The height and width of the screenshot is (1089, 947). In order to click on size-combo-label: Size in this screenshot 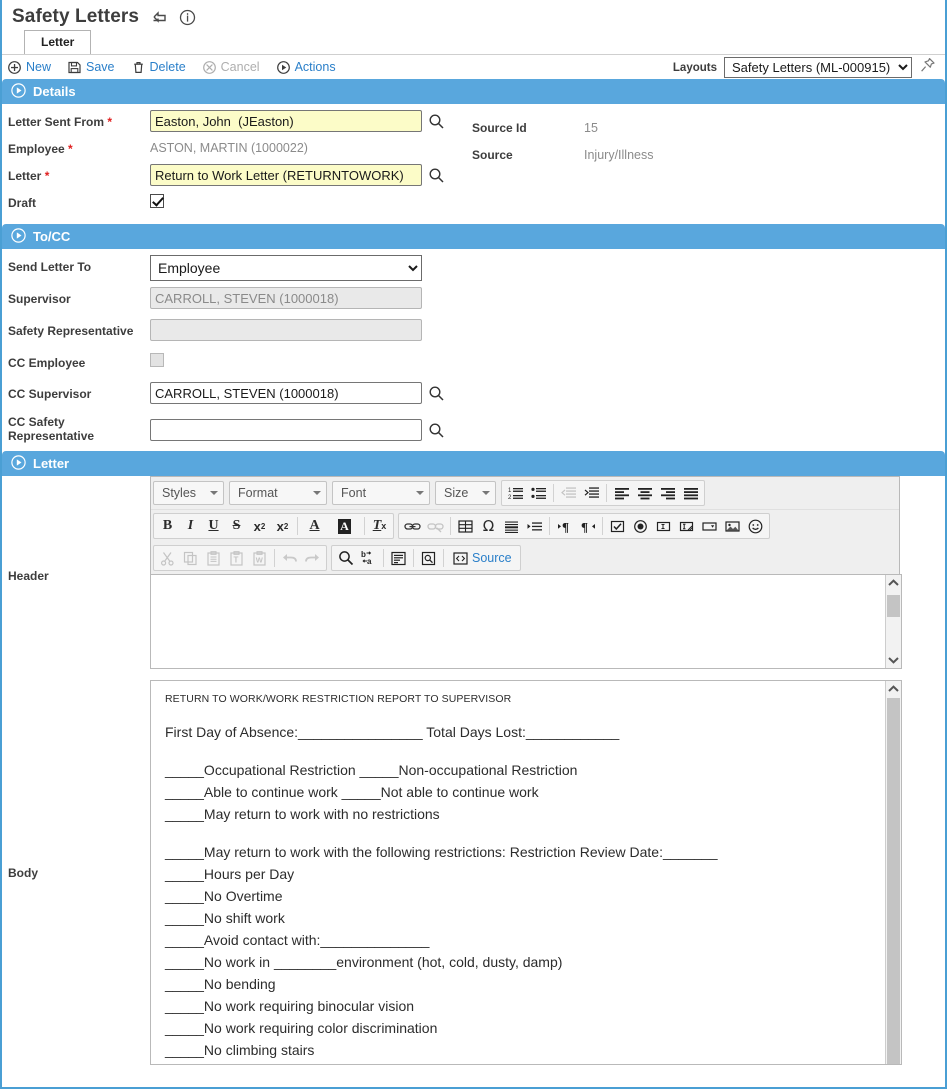, I will do `click(456, 493)`.